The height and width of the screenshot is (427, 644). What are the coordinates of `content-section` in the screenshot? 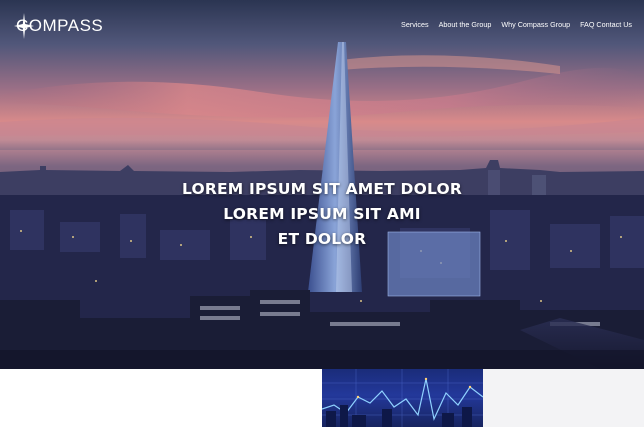 It's located at (322, 398).